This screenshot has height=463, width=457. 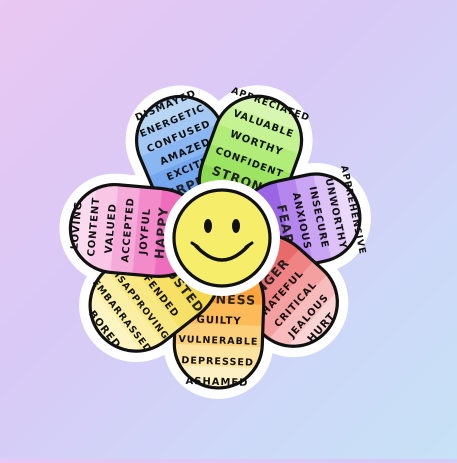 What do you see at coordinates (219, 321) in the screenshot?
I see `emotion-word: GUILTY` at bounding box center [219, 321].